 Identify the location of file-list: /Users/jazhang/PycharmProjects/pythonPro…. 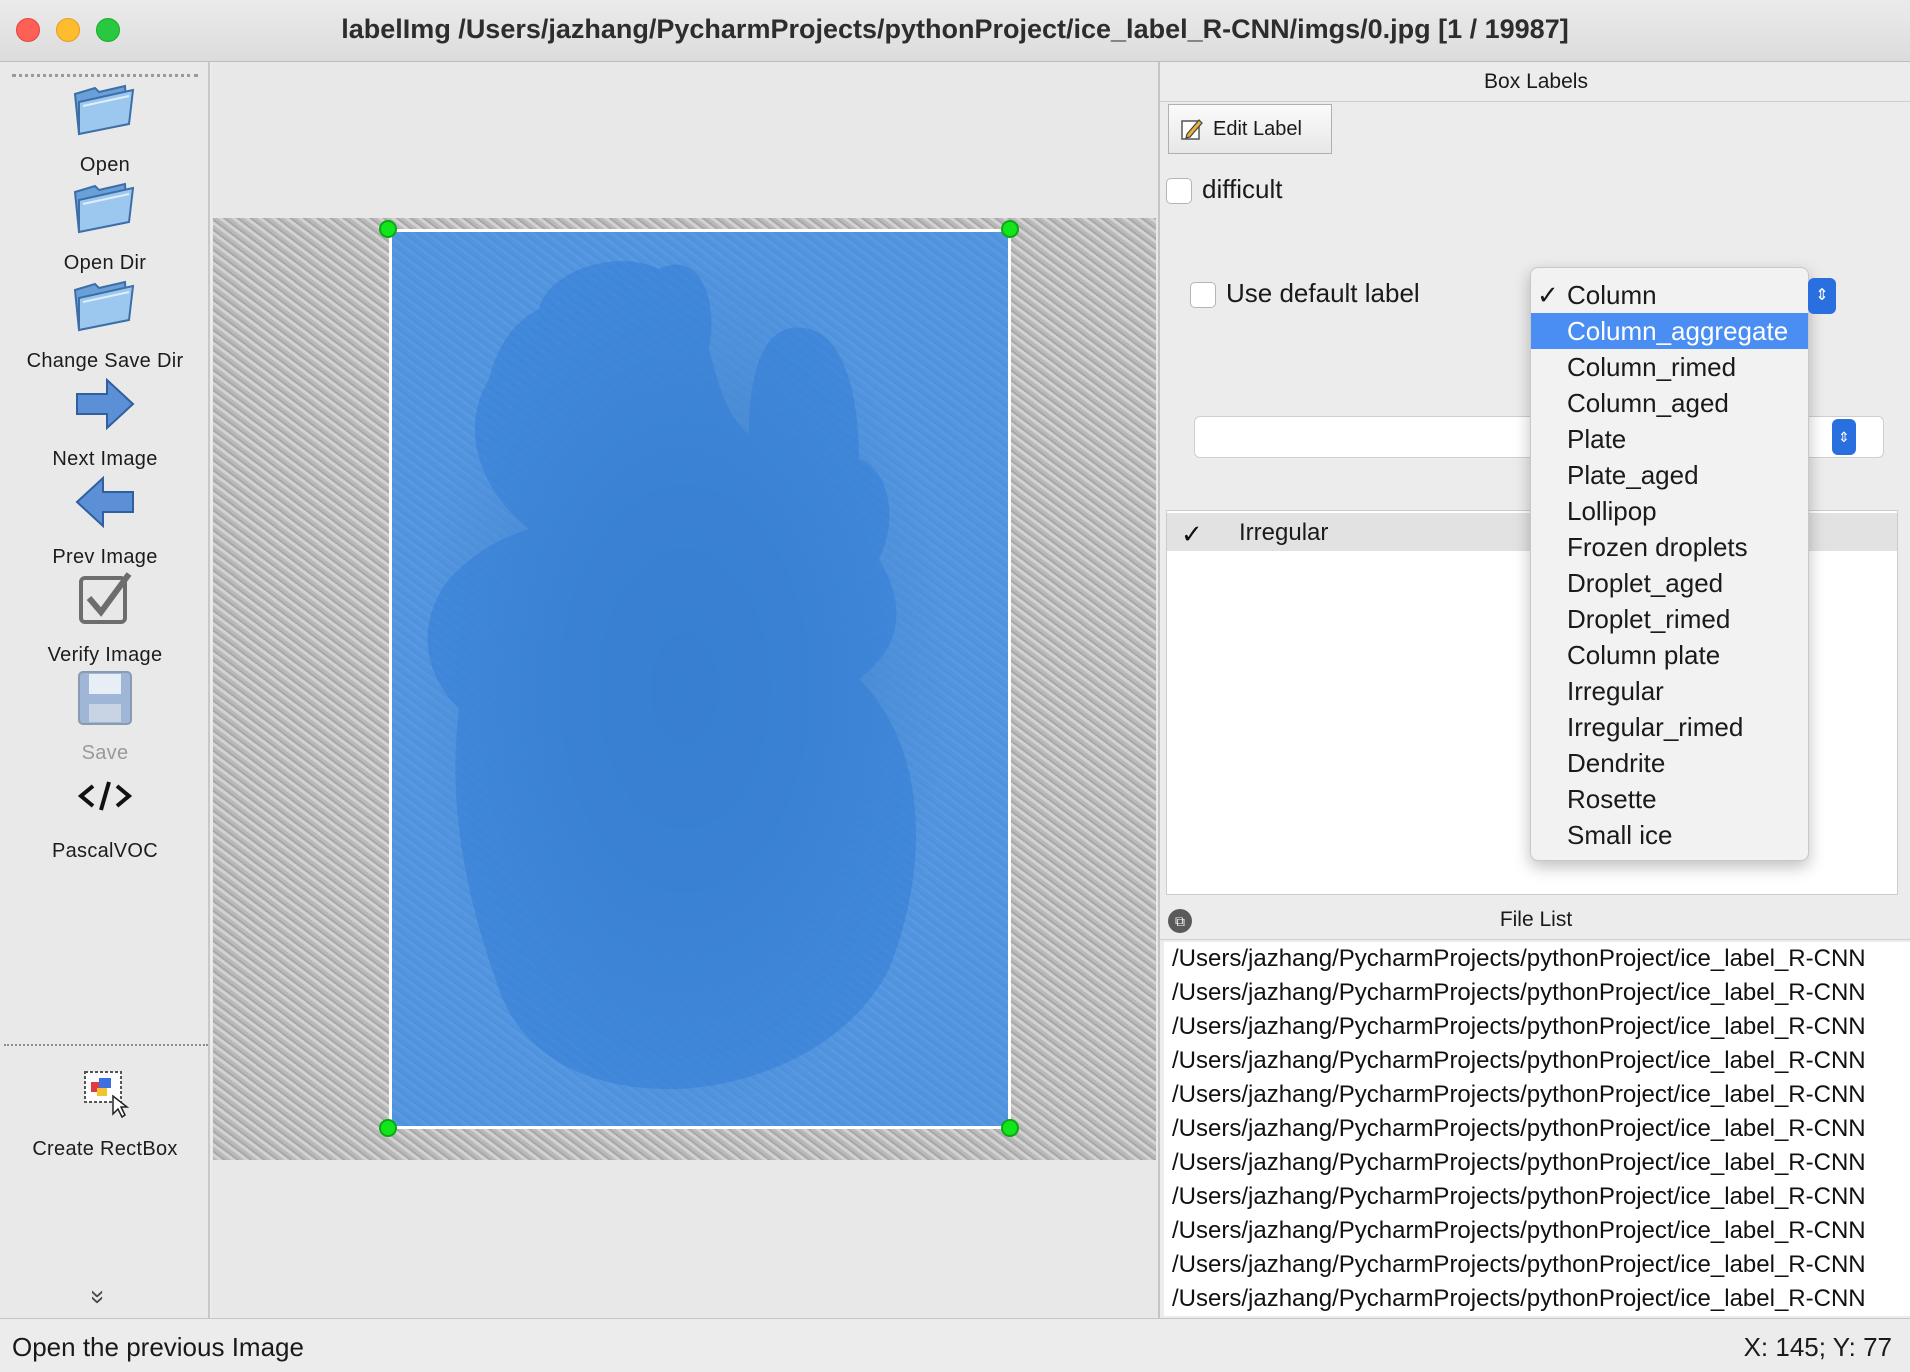
(1537, 1129).